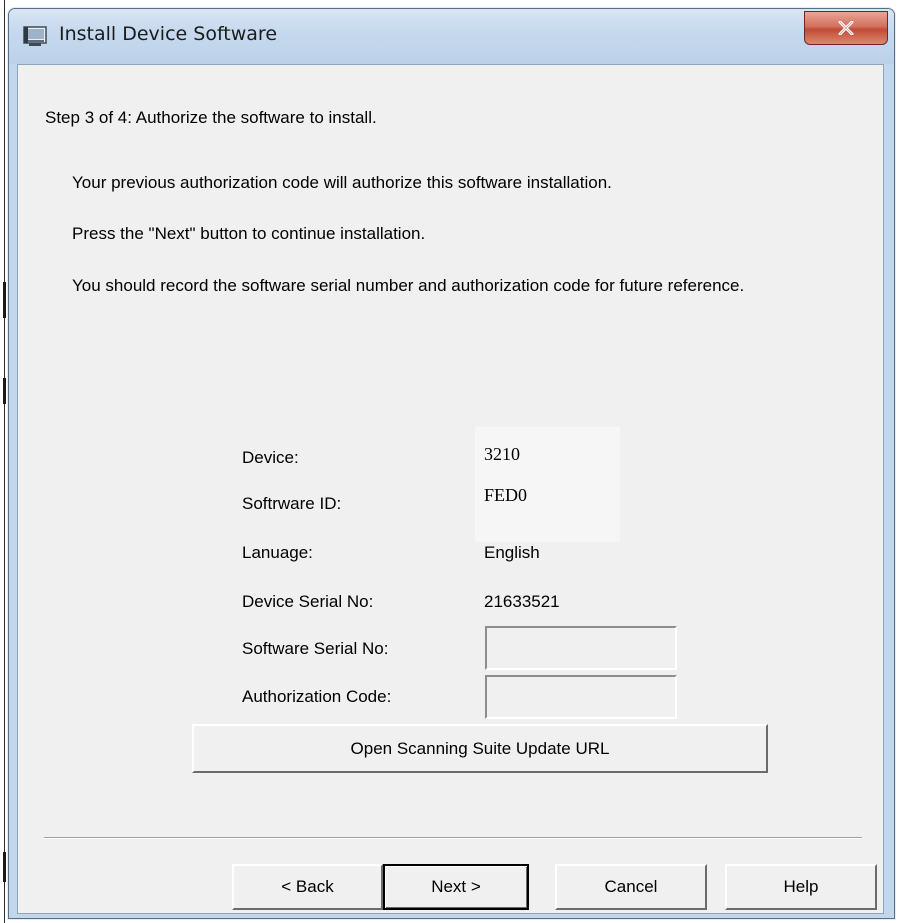 The height and width of the screenshot is (923, 898). I want to click on help-button: Help, so click(801, 887).